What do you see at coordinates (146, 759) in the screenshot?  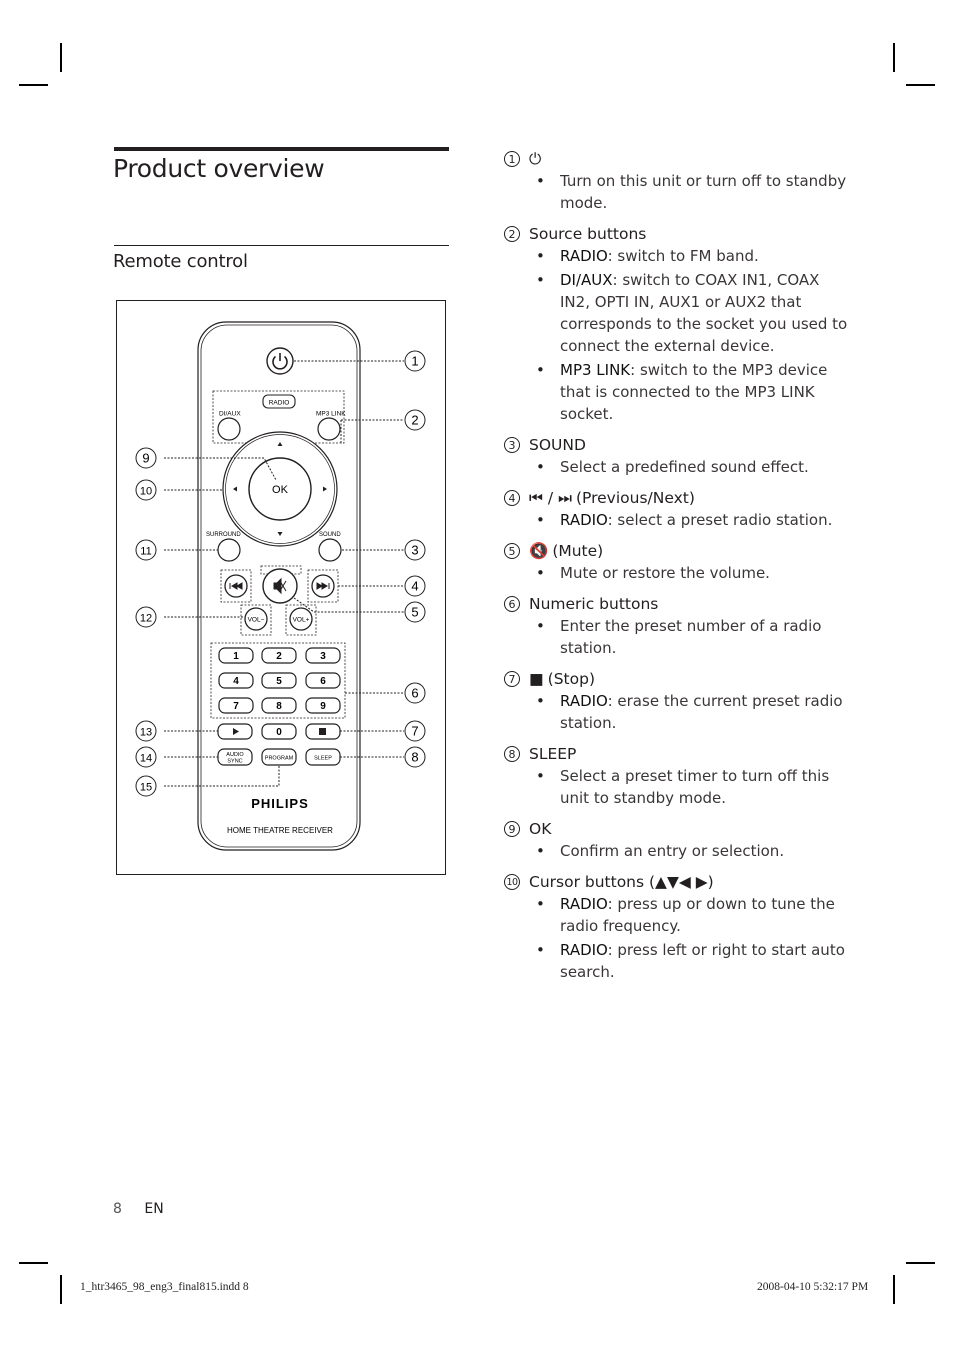 I see `callout-number: 14` at bounding box center [146, 759].